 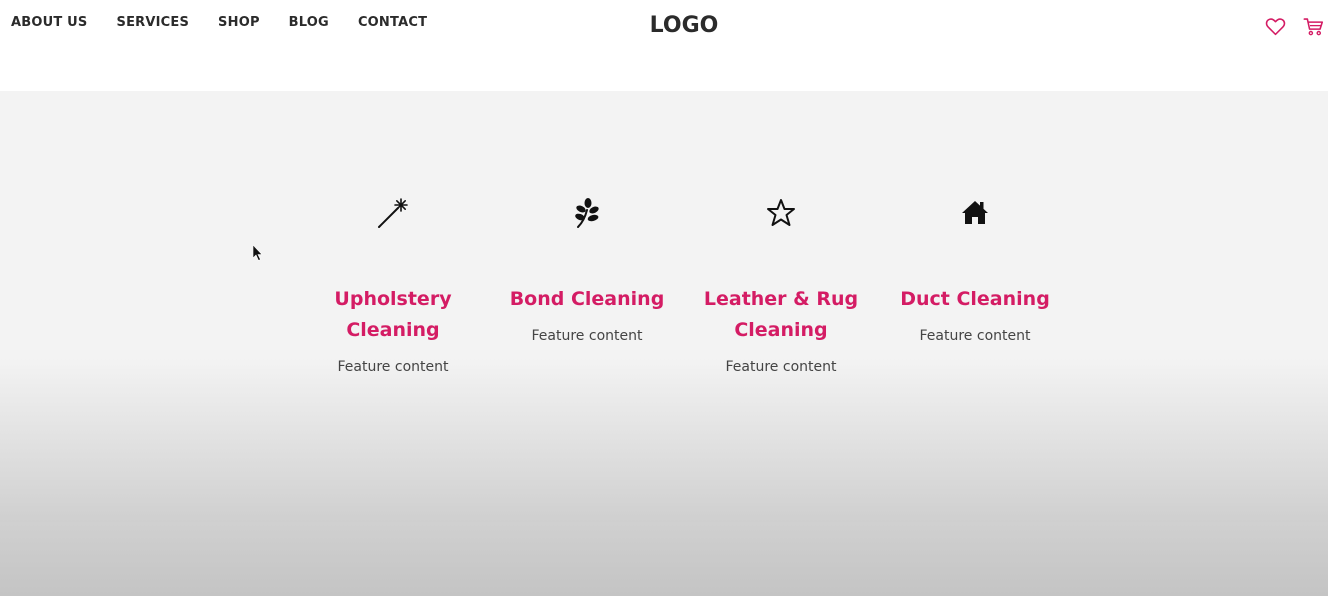 What do you see at coordinates (664, 25) in the screenshot?
I see `site-logo: LOGO` at bounding box center [664, 25].